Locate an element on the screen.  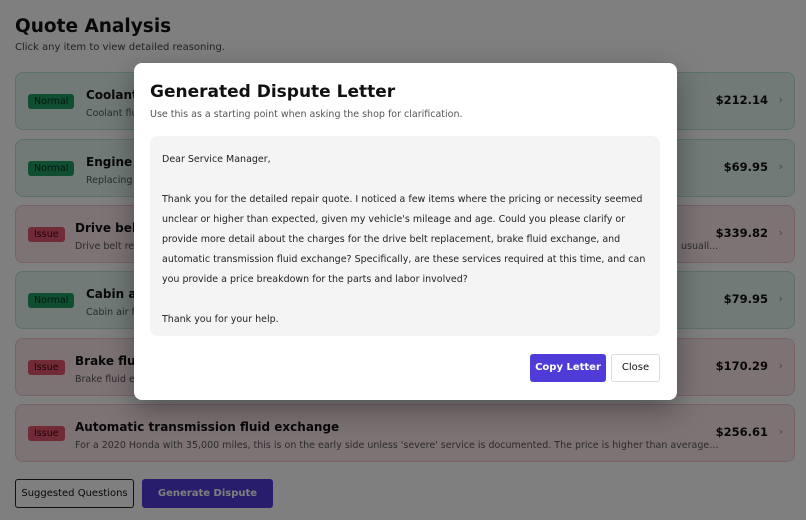
modal-title: Generated Dispute Letter is located at coordinates (273, 92).